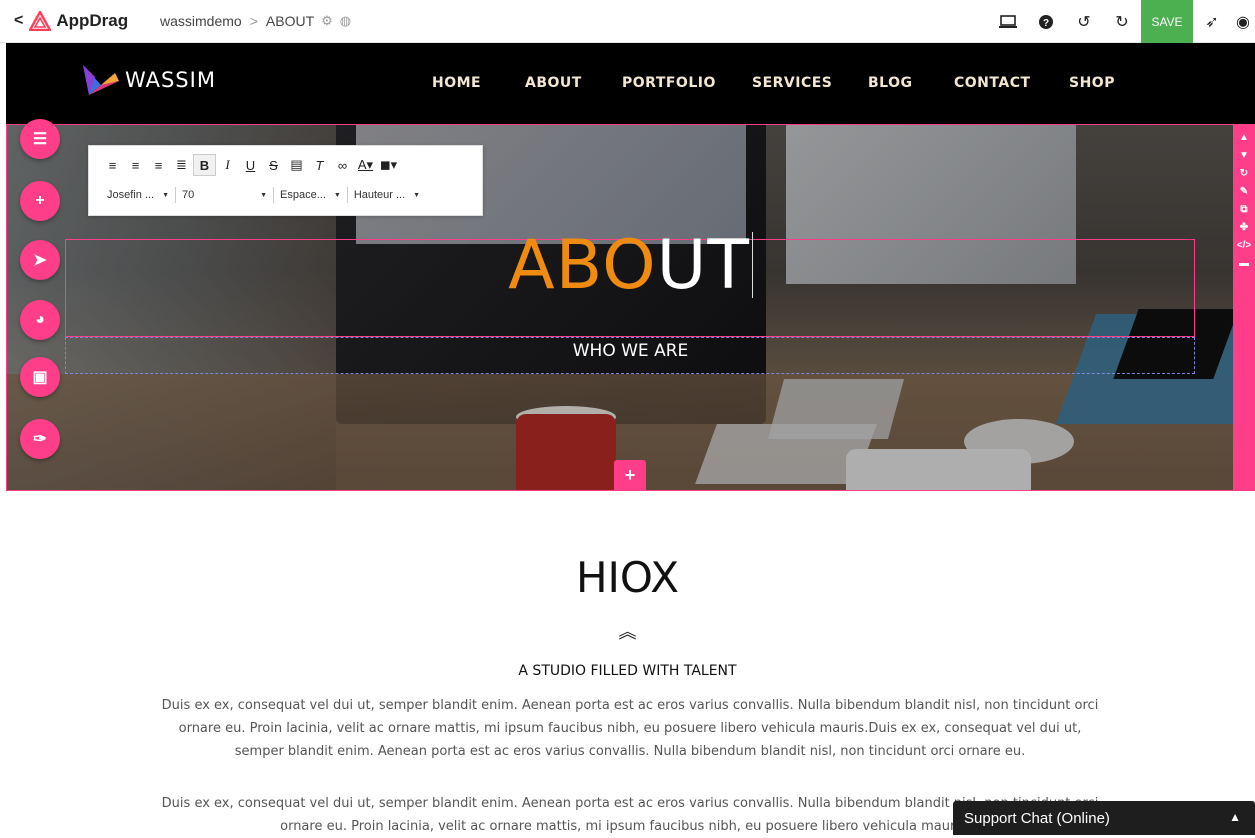 The image size is (1255, 838). I want to click on clear-format-icon: T, so click(319, 165).